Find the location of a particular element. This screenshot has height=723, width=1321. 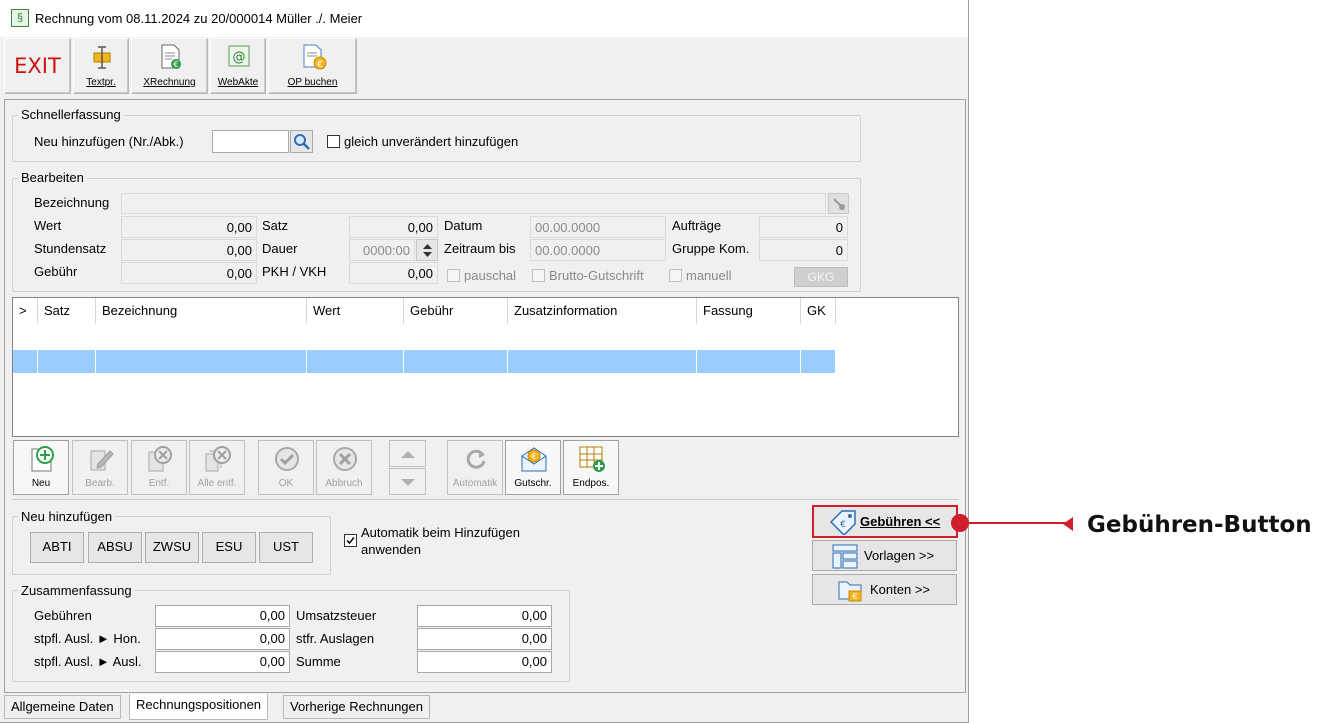

entf-button: Entf. is located at coordinates (159, 467).